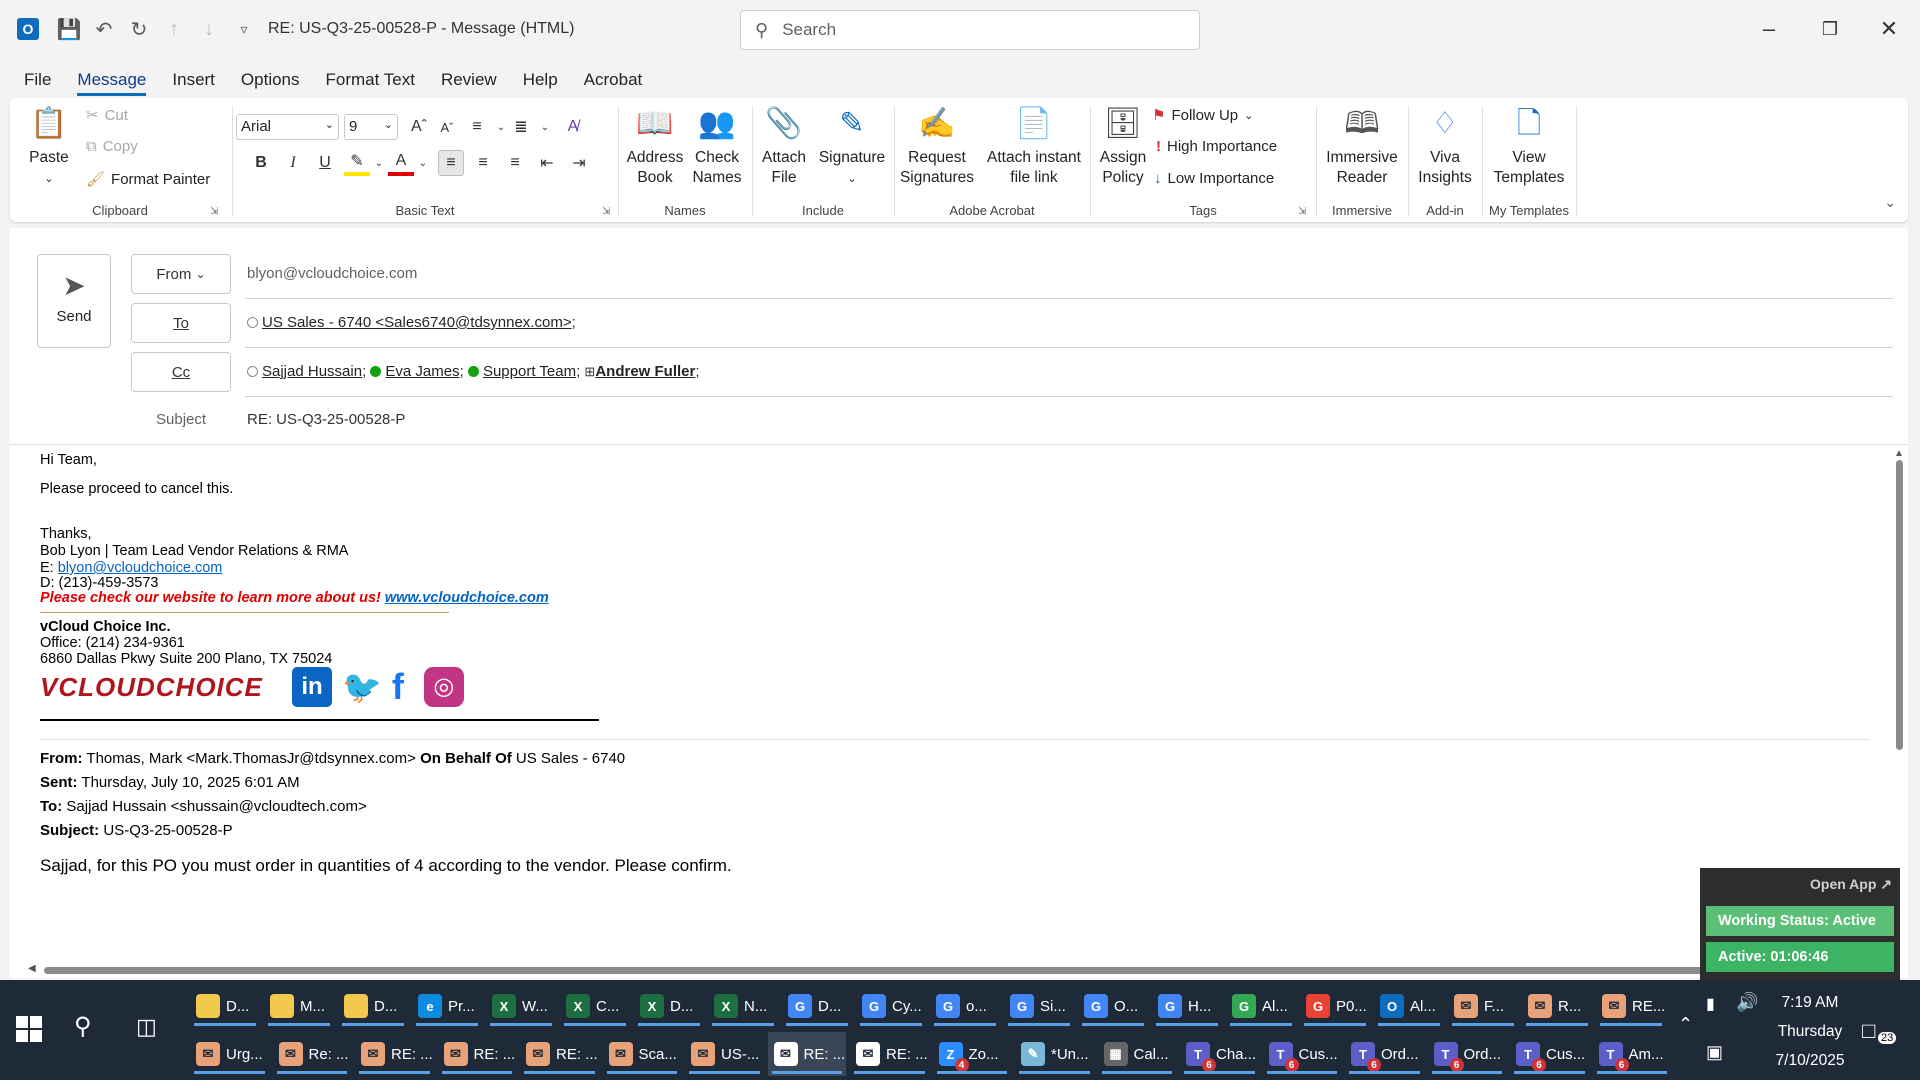 The height and width of the screenshot is (1080, 1920). Describe the element at coordinates (1851, 884) in the screenshot. I see `open-app-link: Open App ↗` at that location.